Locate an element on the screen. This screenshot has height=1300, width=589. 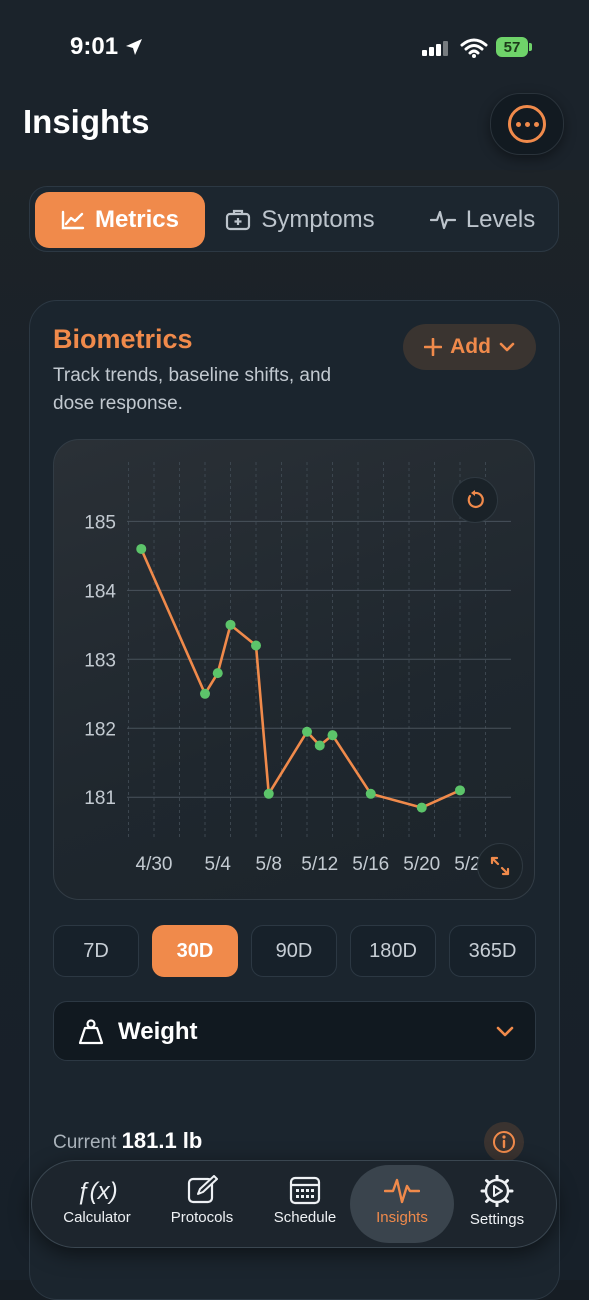
edit-icon is located at coordinates (202, 1189).